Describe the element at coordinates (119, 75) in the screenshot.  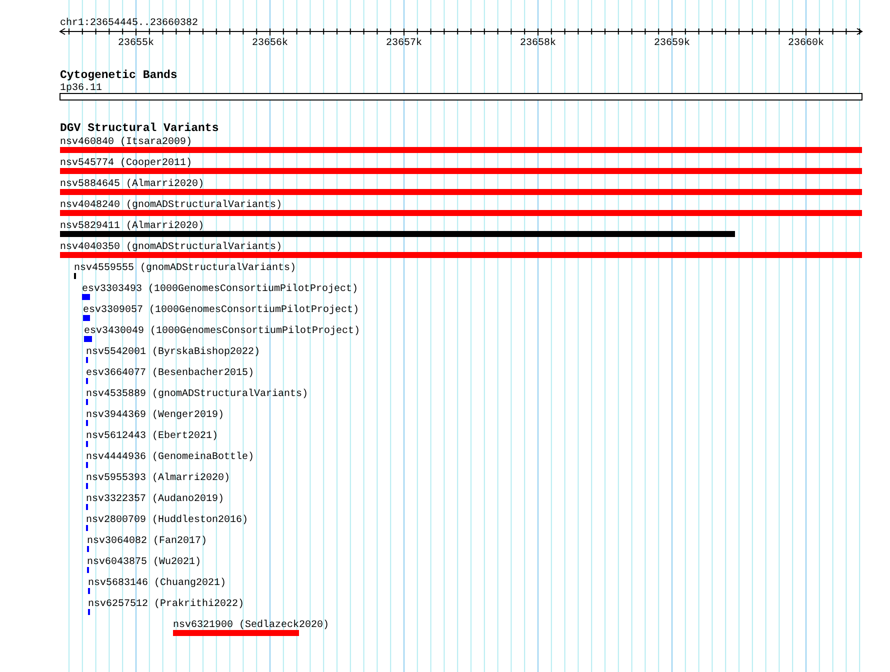
I see `track-title: Cytogenetic Bands` at that location.